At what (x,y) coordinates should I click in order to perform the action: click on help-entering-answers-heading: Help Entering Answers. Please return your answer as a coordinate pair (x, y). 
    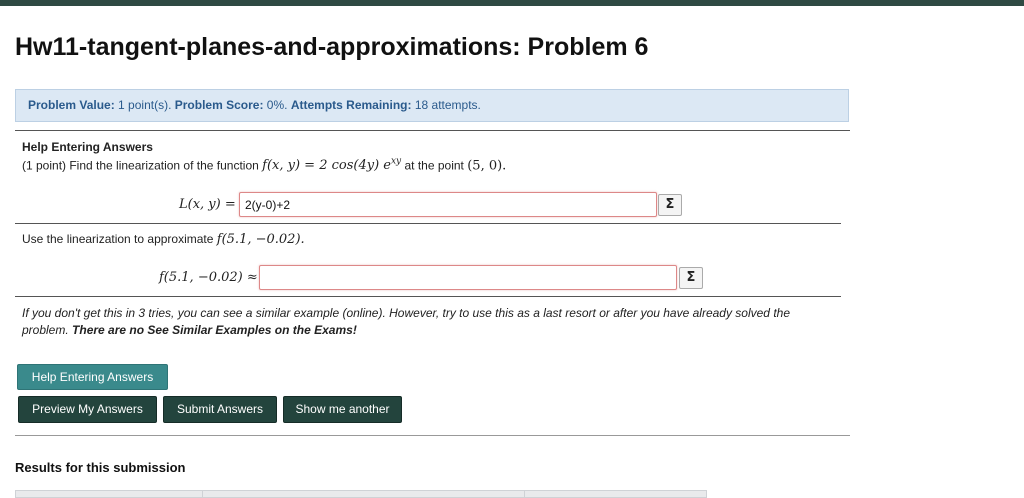
    Looking at the image, I should click on (87, 147).